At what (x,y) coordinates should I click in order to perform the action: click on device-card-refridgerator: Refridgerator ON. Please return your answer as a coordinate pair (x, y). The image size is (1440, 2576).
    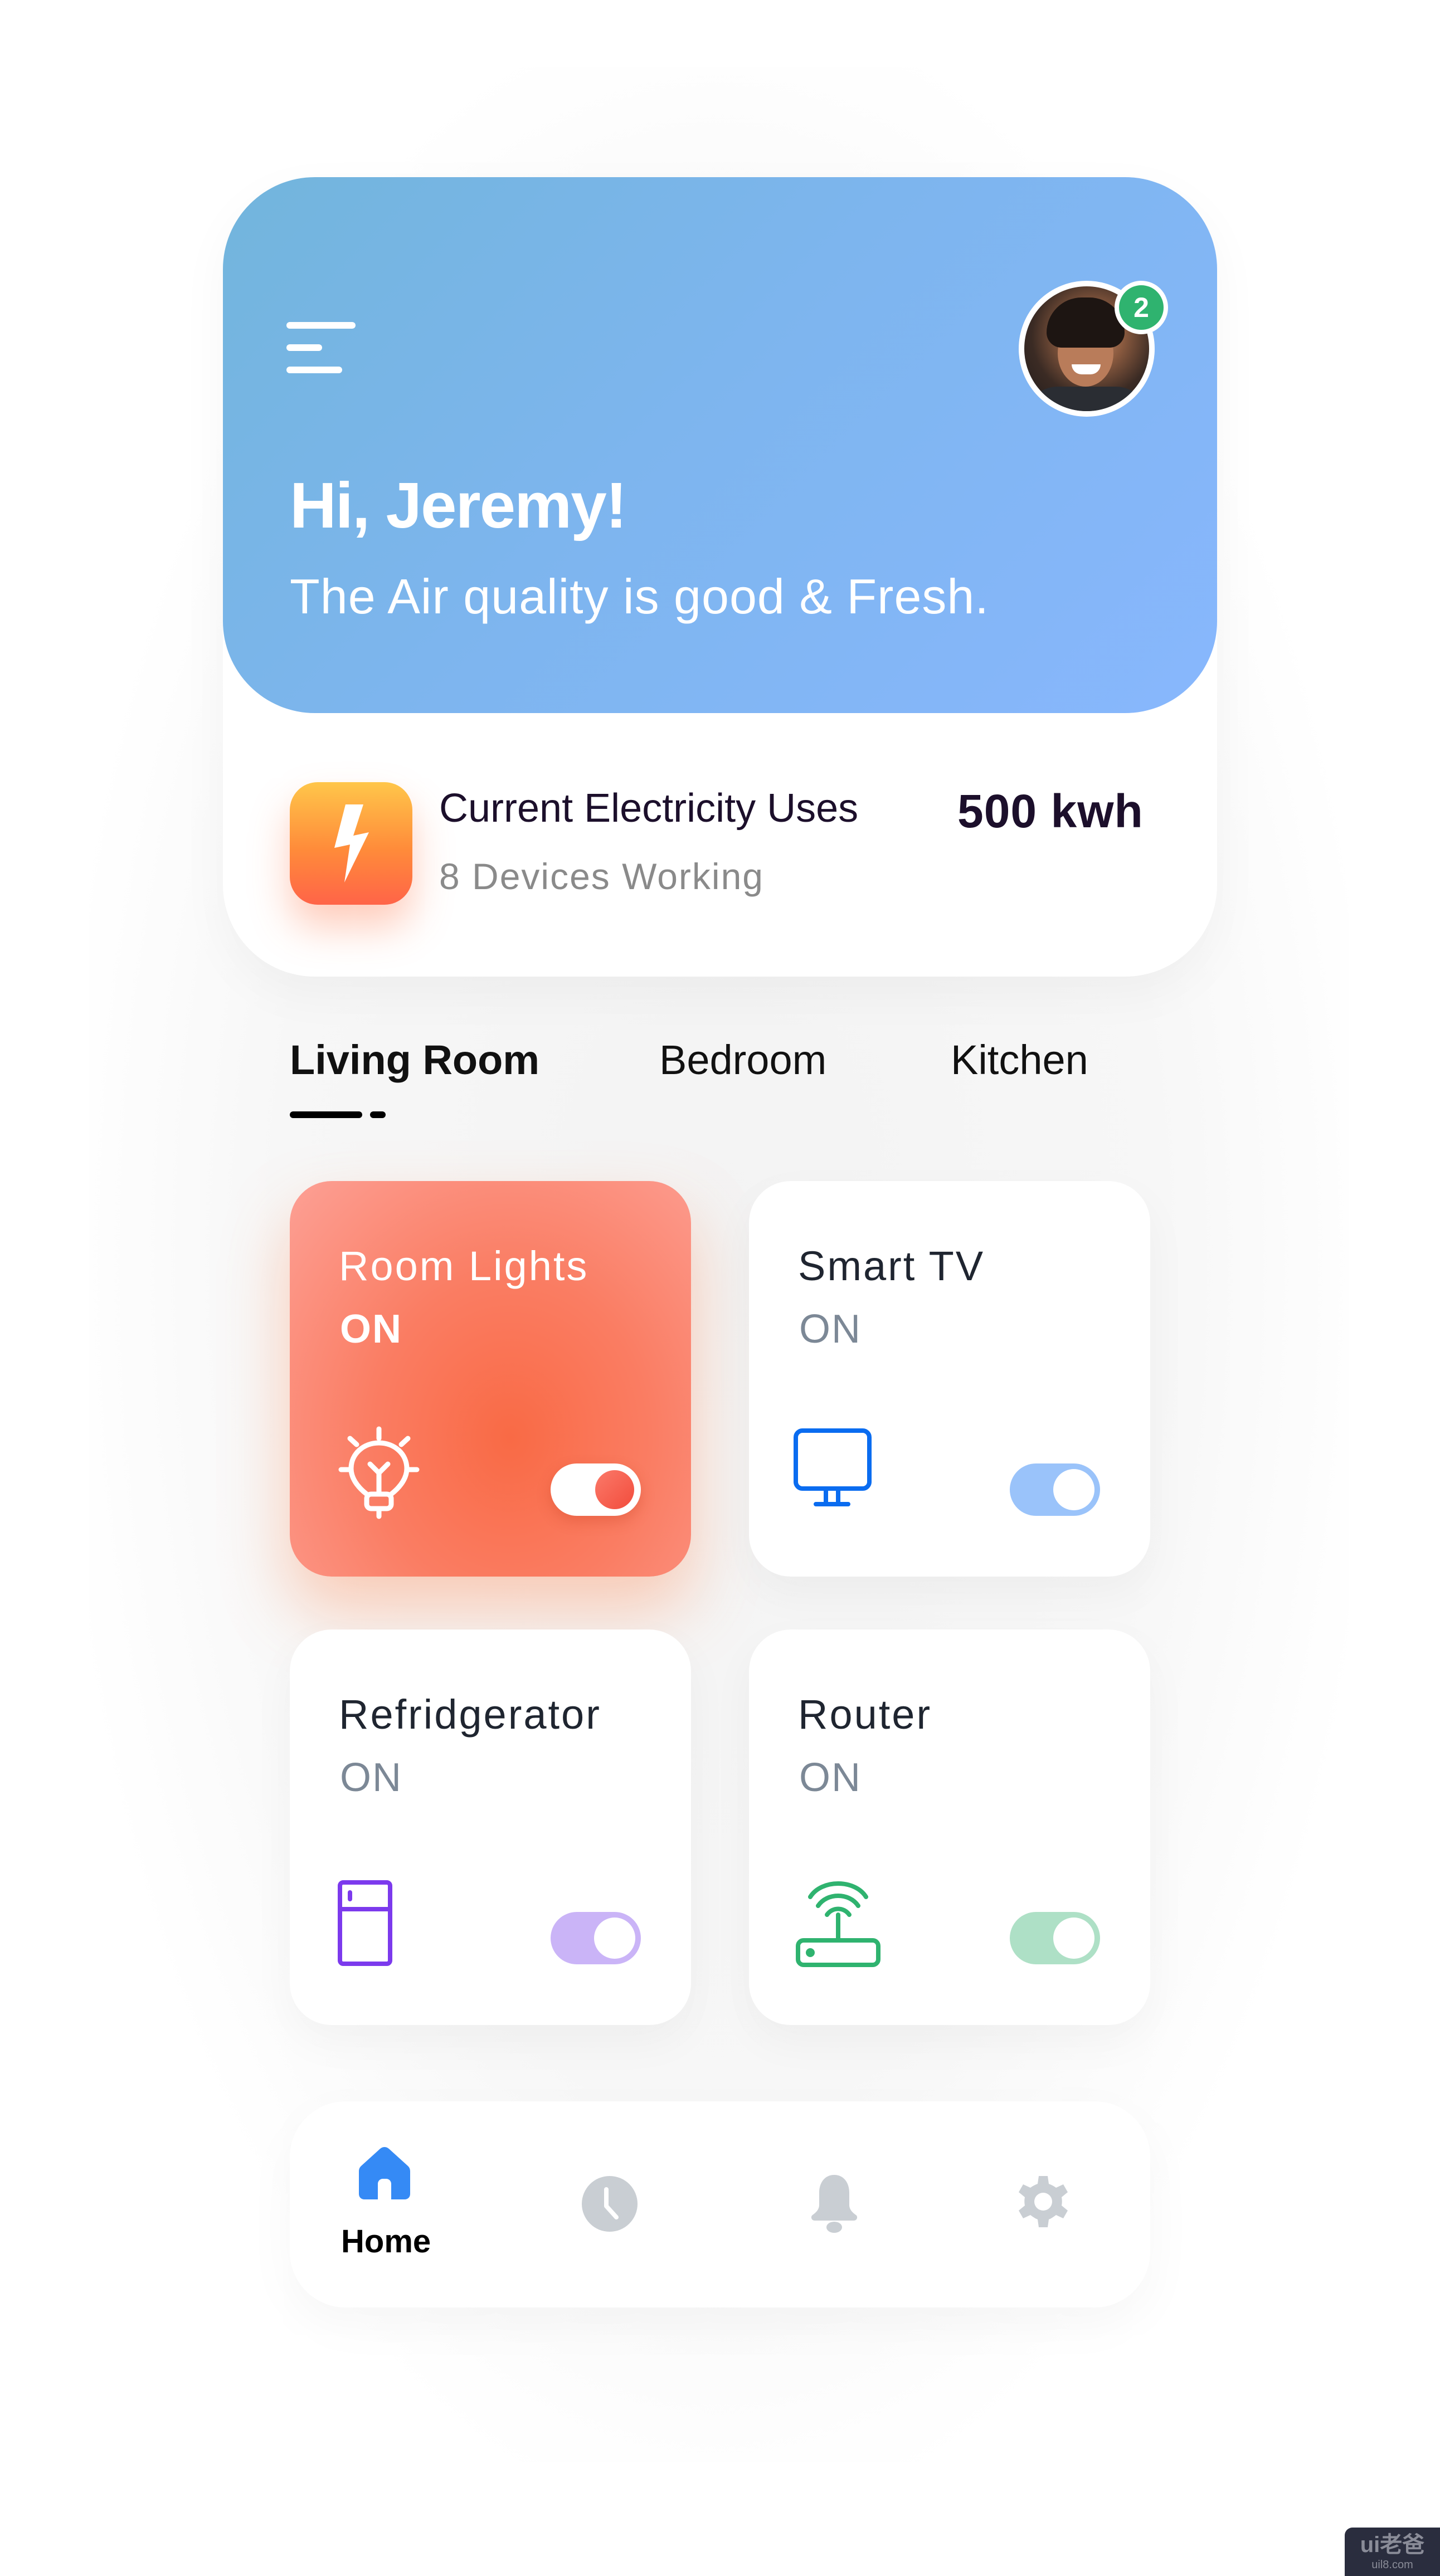
    Looking at the image, I should click on (491, 1827).